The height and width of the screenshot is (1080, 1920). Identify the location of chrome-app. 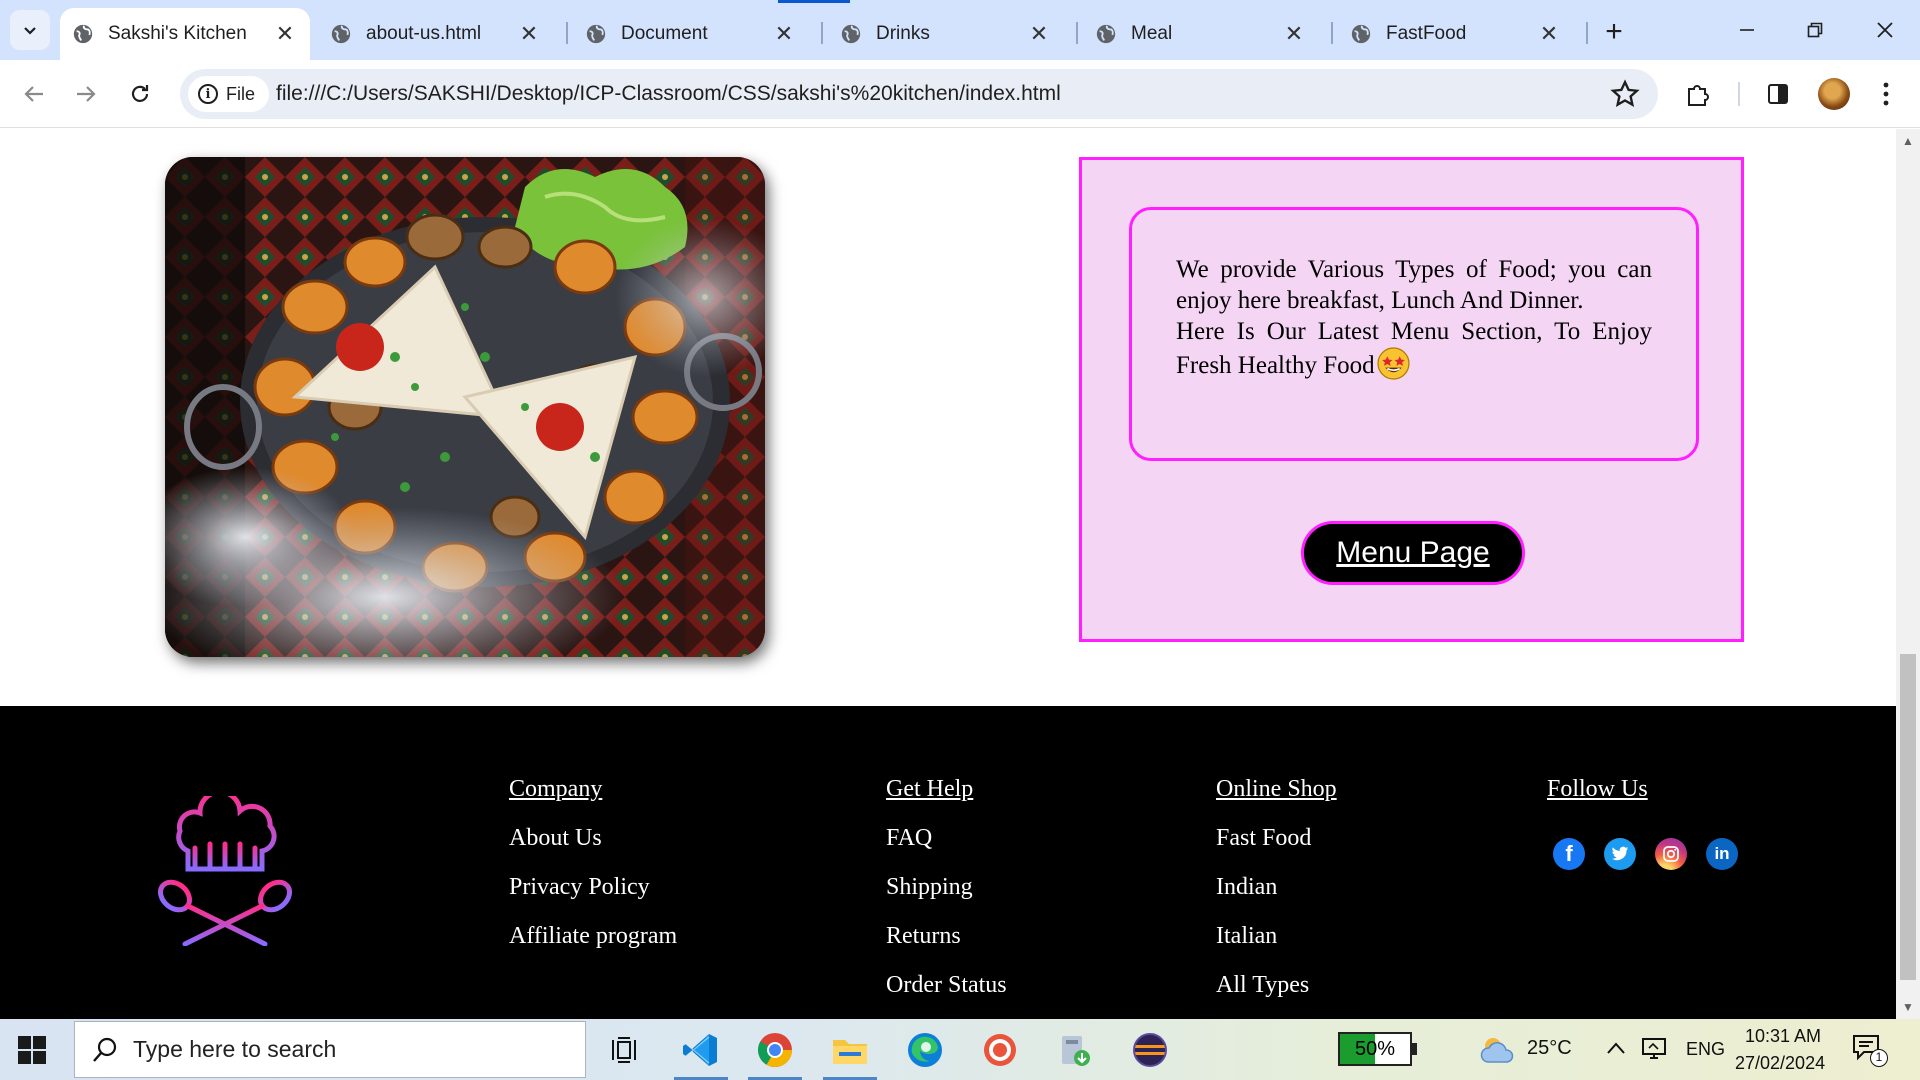
(775, 1049).